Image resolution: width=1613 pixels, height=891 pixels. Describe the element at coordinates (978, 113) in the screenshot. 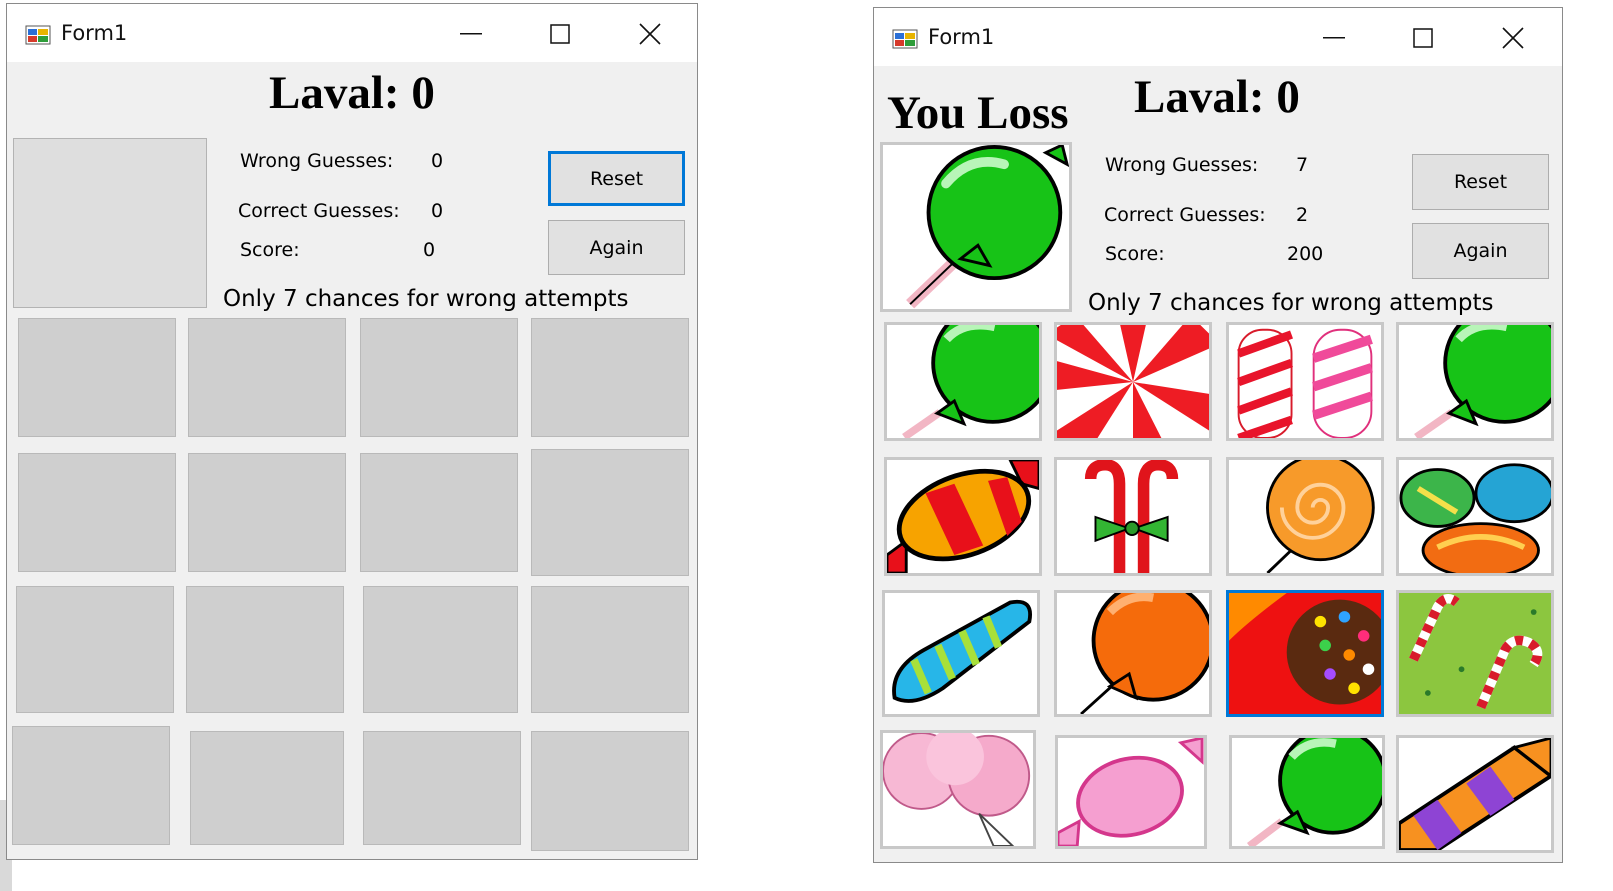

I see `result-message: You Loss` at that location.